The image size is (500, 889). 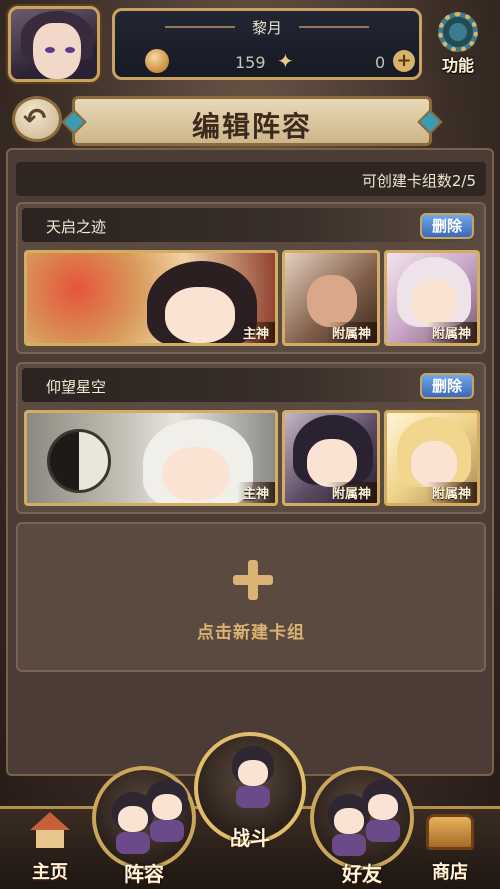 What do you see at coordinates (457, 65) in the screenshot?
I see `function-label: 功能` at bounding box center [457, 65].